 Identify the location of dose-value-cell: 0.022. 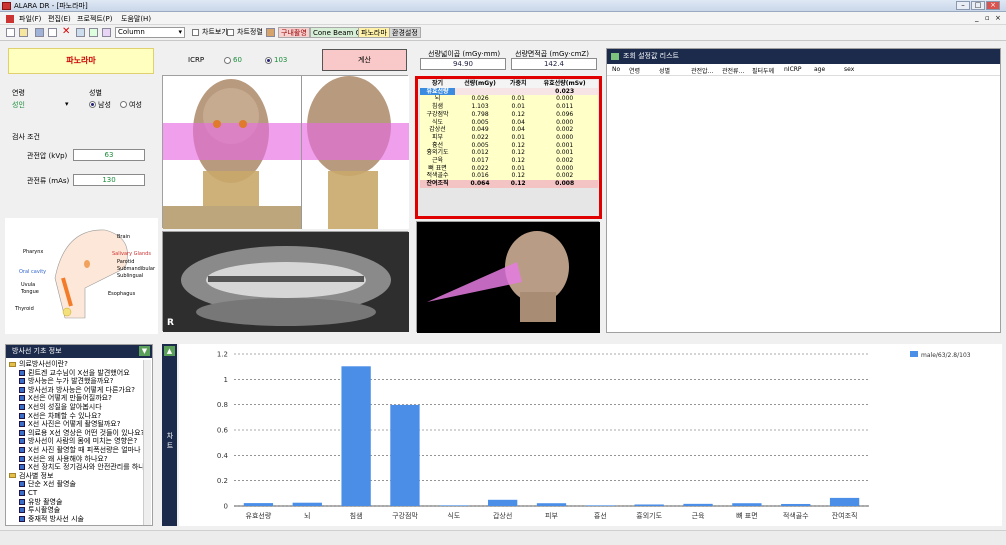
(480, 137).